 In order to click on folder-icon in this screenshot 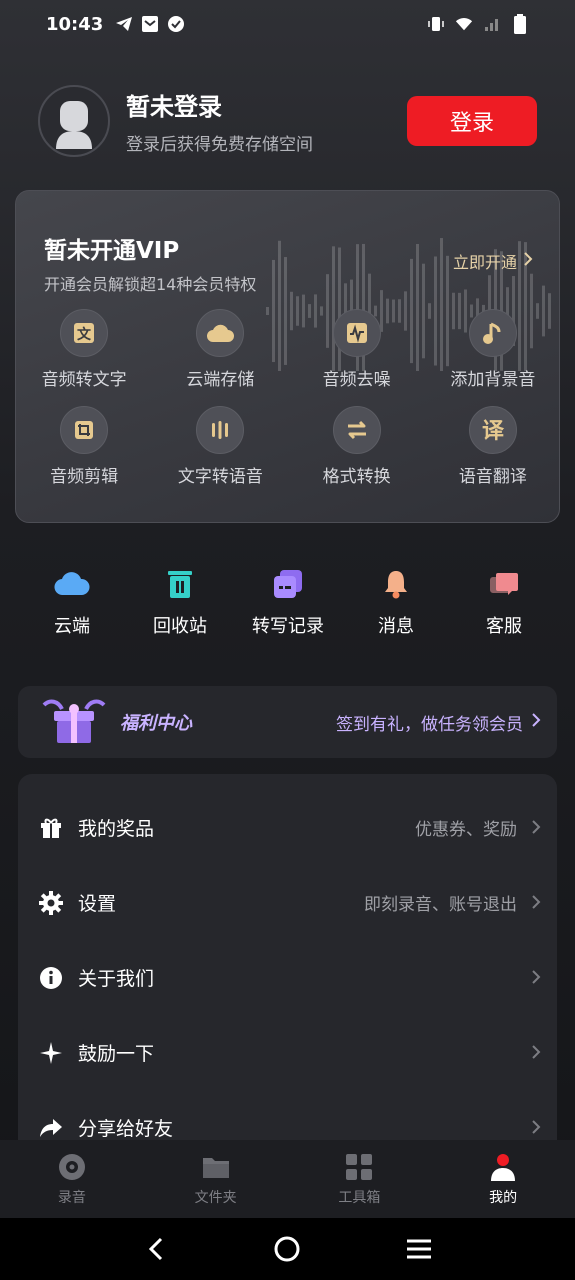, I will do `click(216, 1167)`.